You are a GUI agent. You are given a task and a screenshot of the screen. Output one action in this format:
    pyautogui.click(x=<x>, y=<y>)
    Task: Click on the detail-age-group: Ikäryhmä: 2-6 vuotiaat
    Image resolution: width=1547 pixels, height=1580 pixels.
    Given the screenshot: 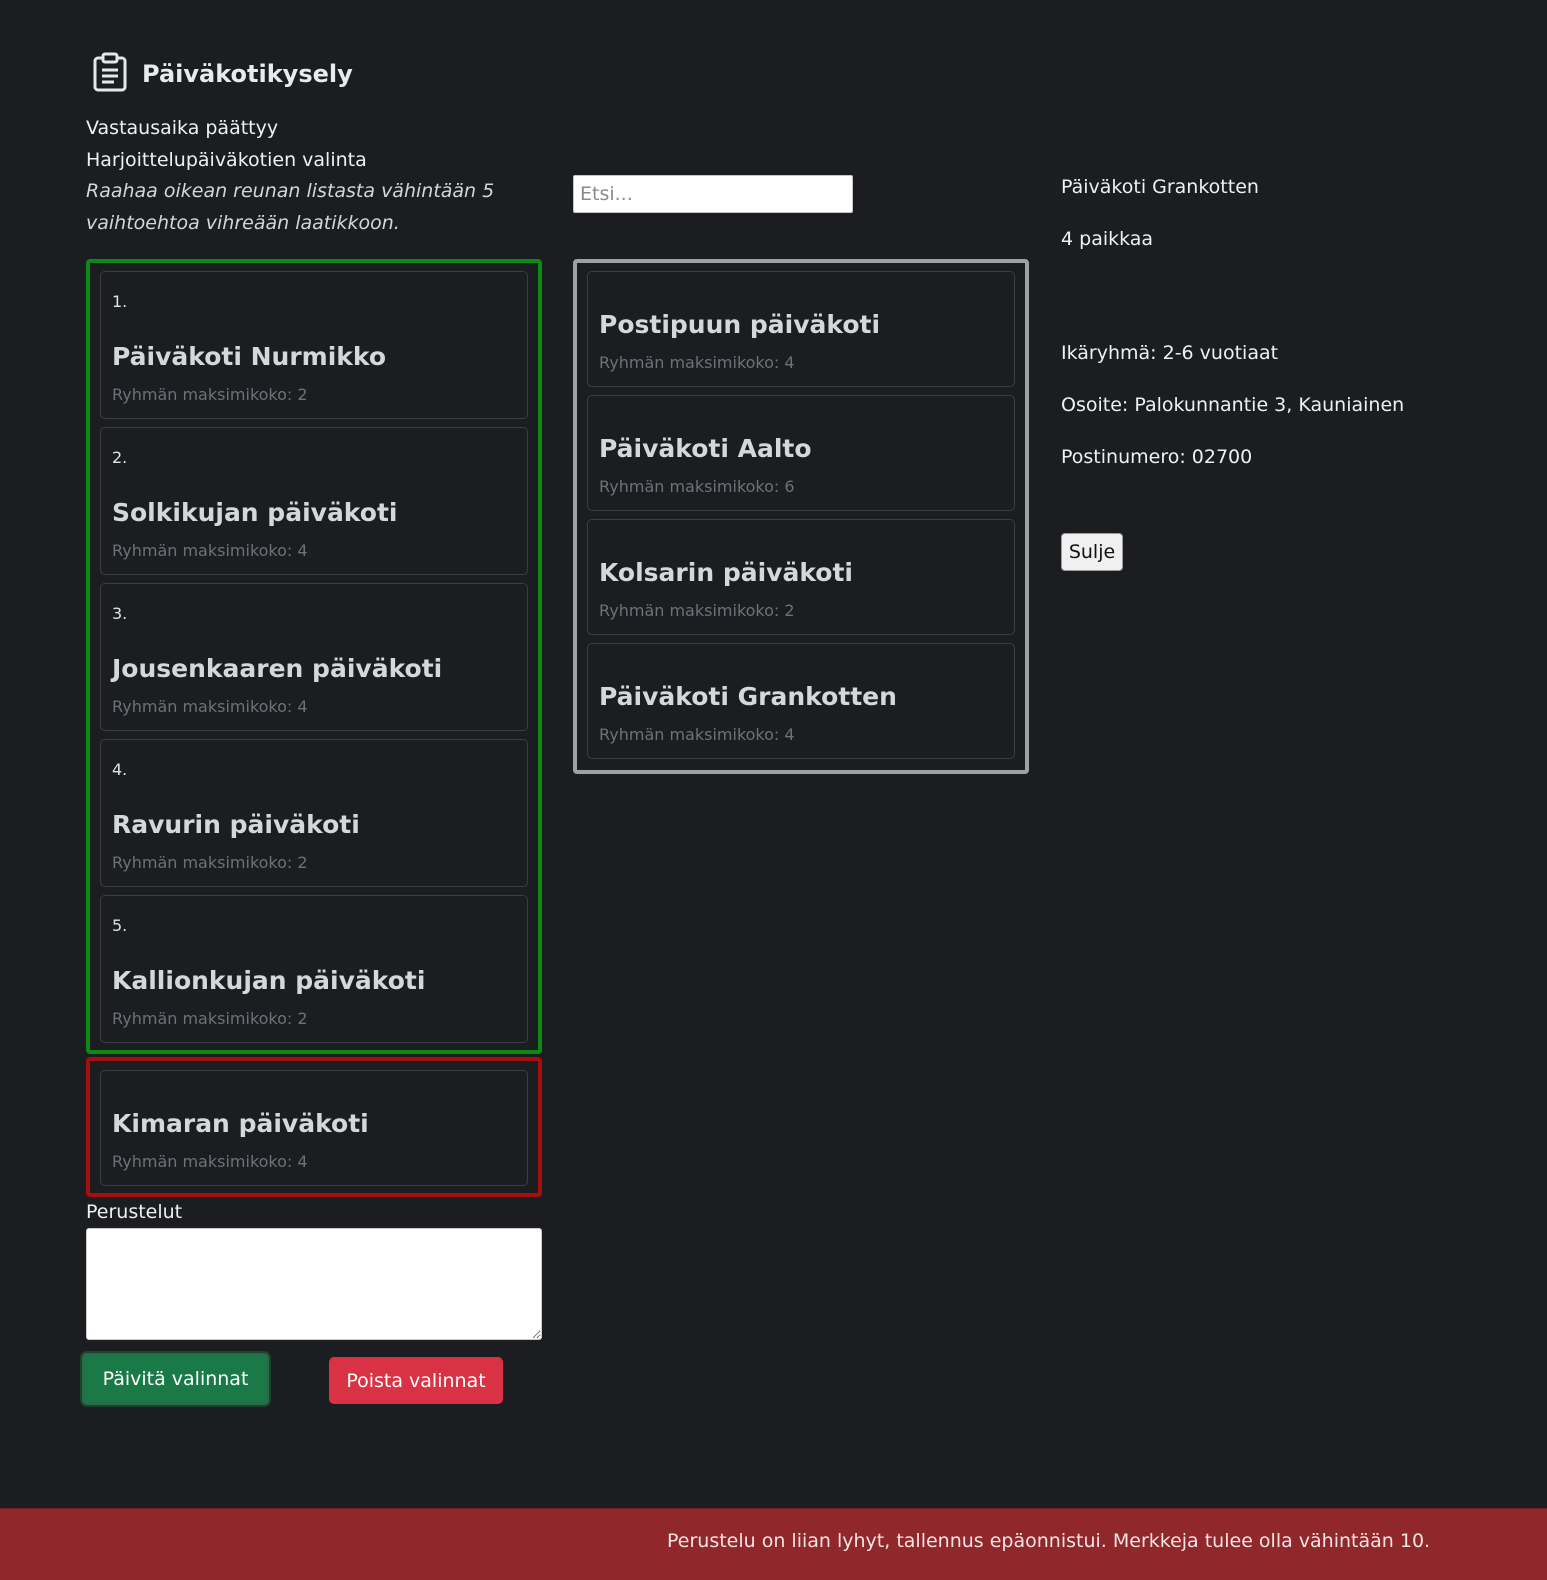 What is the action you would take?
    pyautogui.click(x=1170, y=353)
    